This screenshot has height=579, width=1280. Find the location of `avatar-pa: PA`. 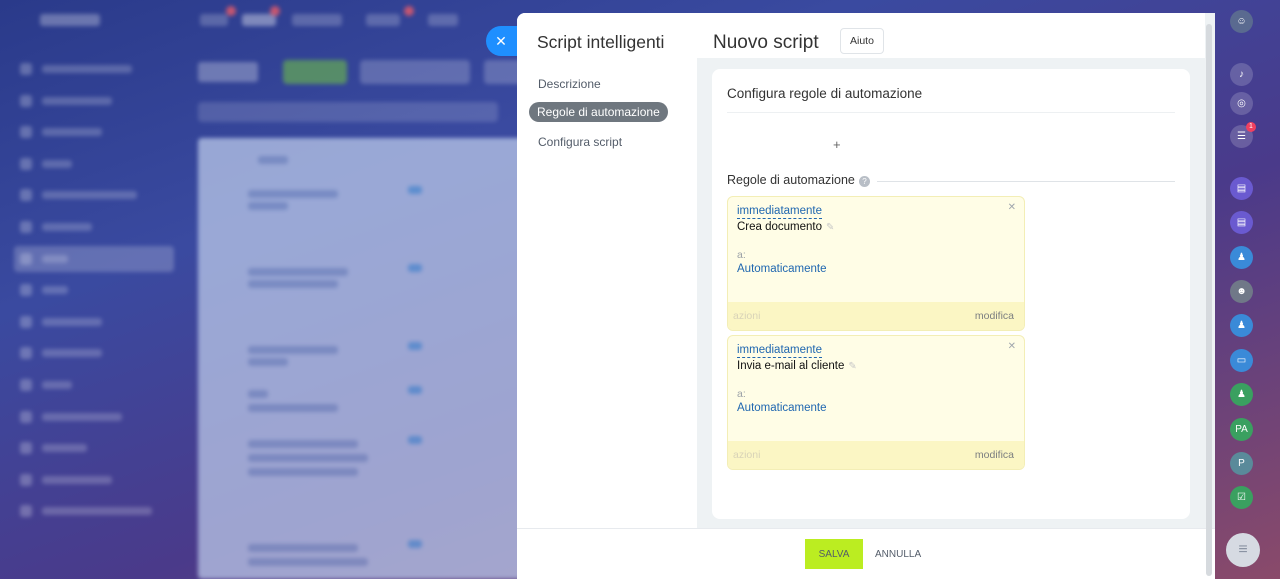

avatar-pa: PA is located at coordinates (1241, 429).